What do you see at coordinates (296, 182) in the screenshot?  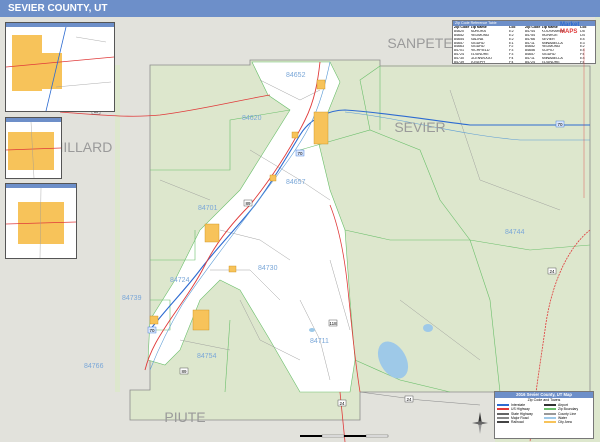 I see `zip-label: 84657` at bounding box center [296, 182].